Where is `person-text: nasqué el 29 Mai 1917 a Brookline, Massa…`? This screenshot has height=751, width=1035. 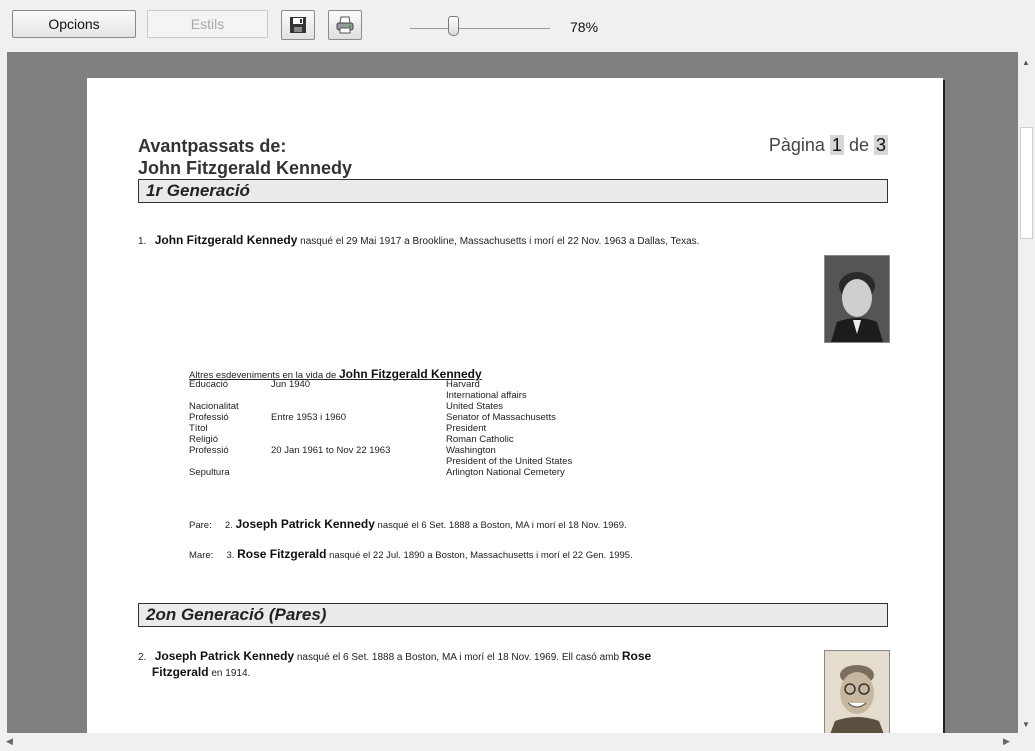
person-text: nasqué el 29 Mai 1917 a Brookline, Massa… is located at coordinates (498, 241).